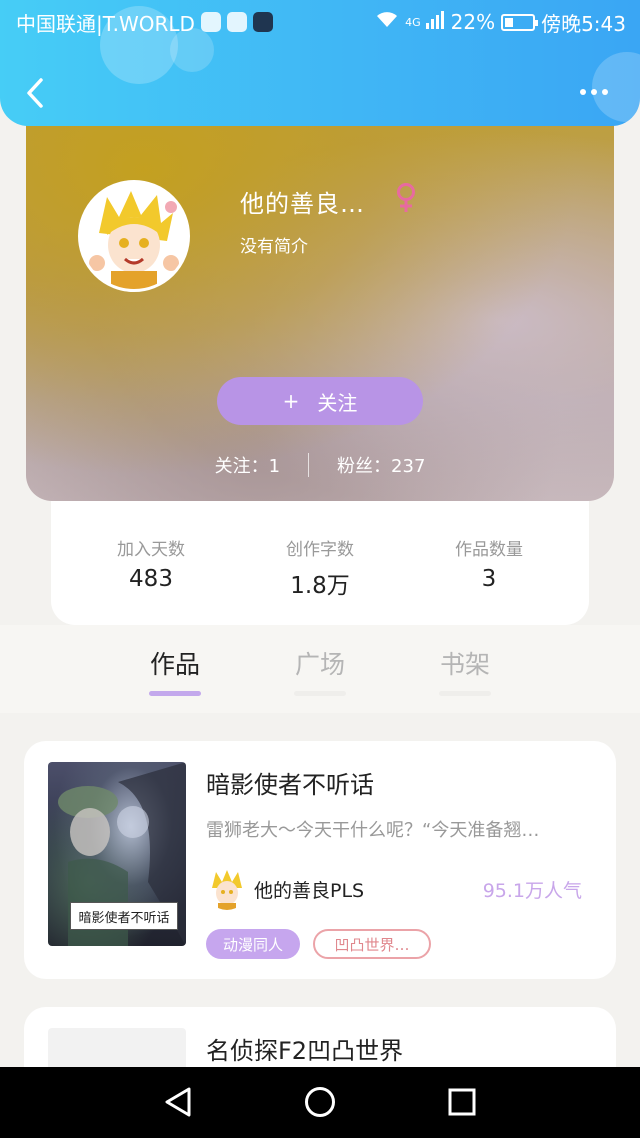 Image resolution: width=640 pixels, height=1138 pixels. I want to click on system-home-button, so click(320, 1102).